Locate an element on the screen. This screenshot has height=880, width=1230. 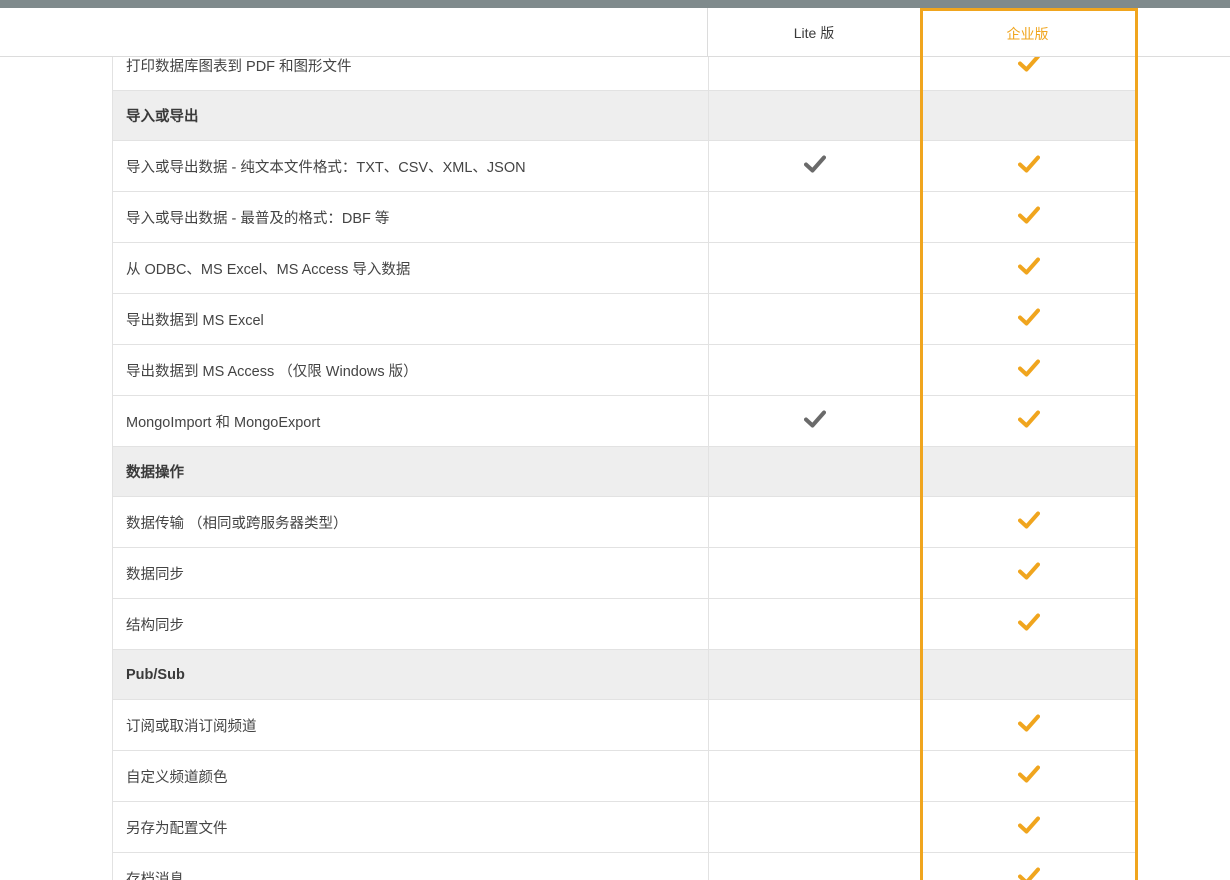
feature-row: 导出数据到 MS Access （仅限 Windows 版） is located at coordinates (623, 370).